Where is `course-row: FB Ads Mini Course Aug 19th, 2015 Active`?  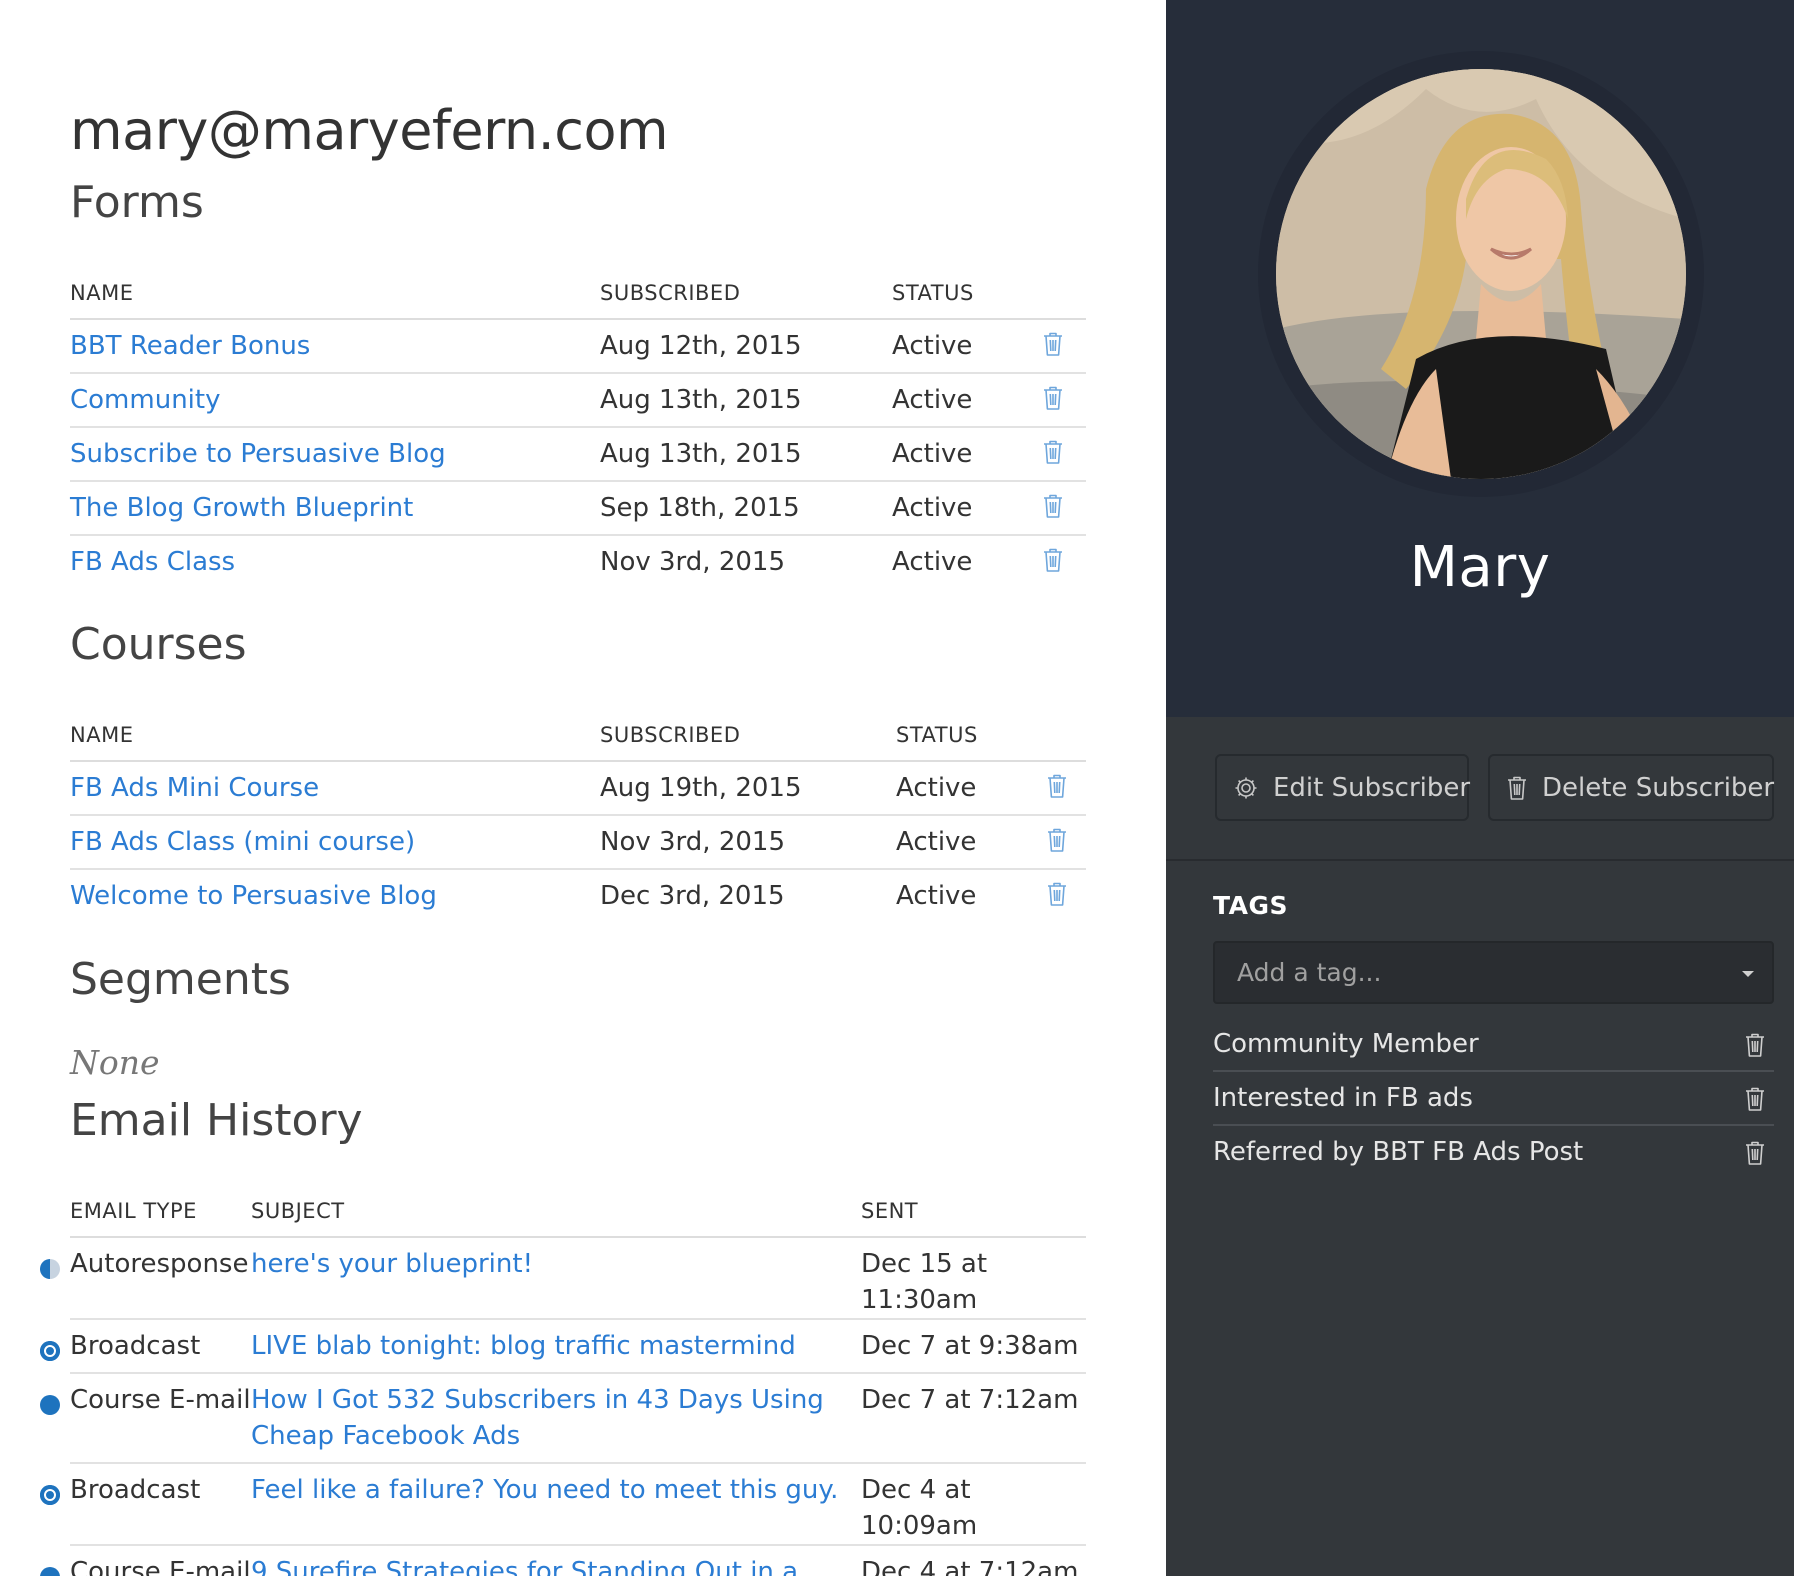 course-row: FB Ads Mini Course Aug 19th, 2015 Active is located at coordinates (578, 788).